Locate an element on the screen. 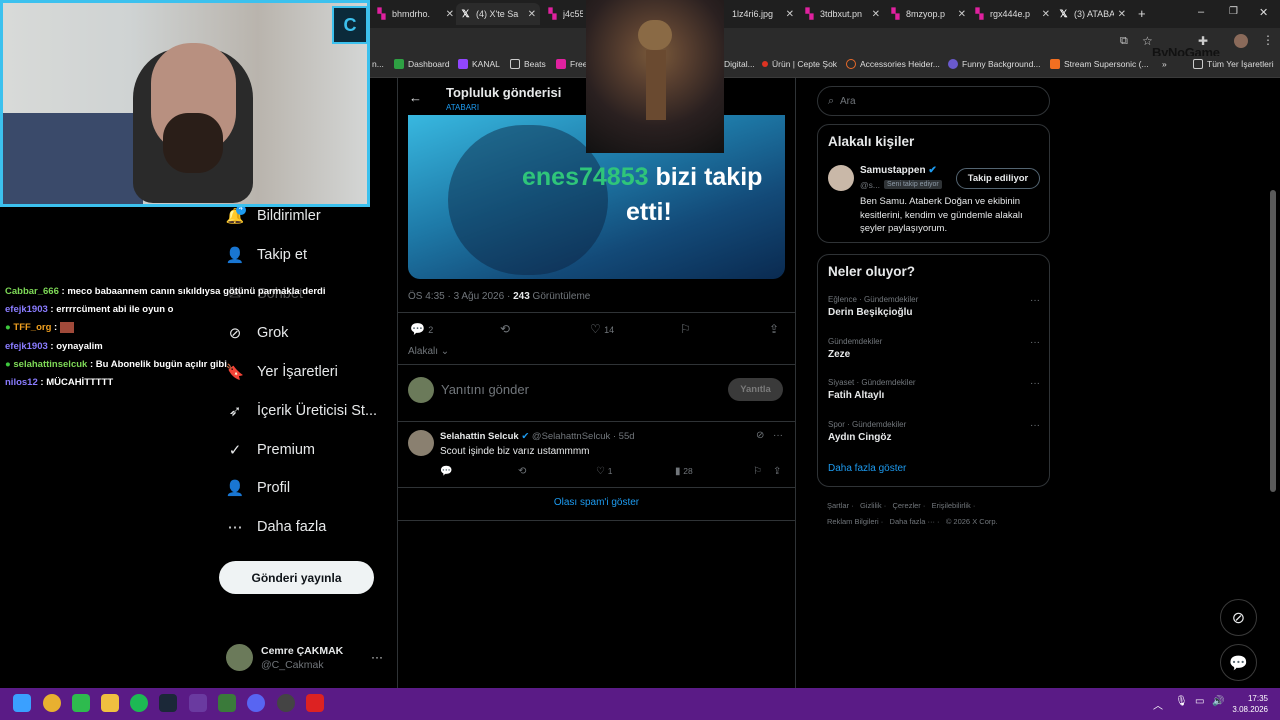  nav-grok: ⊘ Grok is located at coordinates (257, 333).